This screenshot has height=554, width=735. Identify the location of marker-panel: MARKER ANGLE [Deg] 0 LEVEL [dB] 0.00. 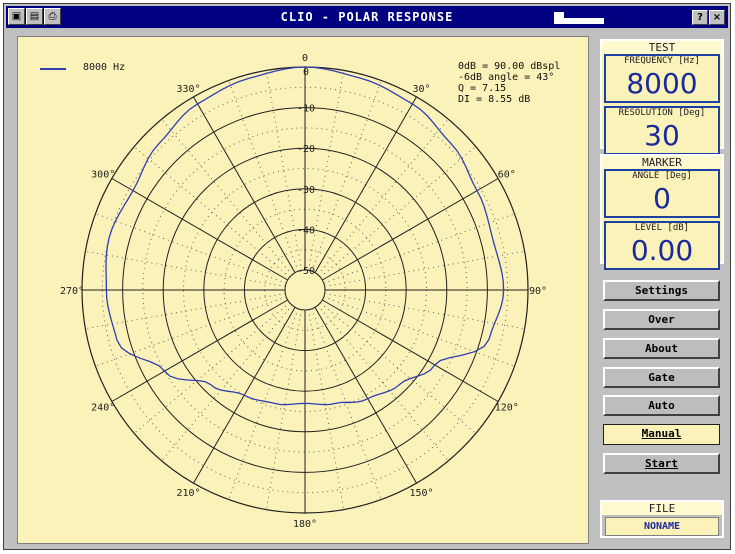
(662, 212).